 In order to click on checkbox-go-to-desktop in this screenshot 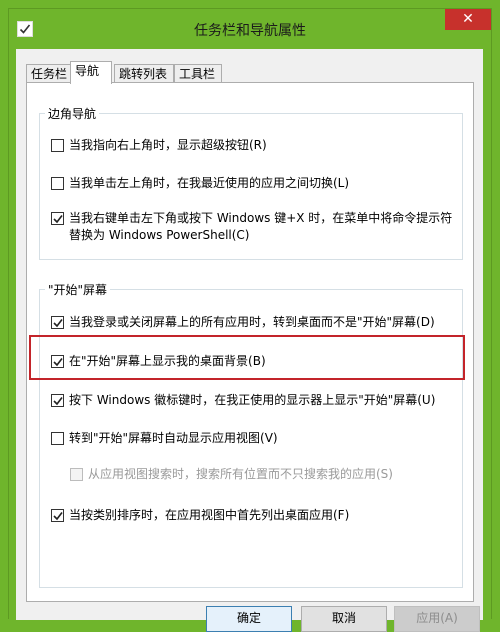, I will do `click(57, 322)`.